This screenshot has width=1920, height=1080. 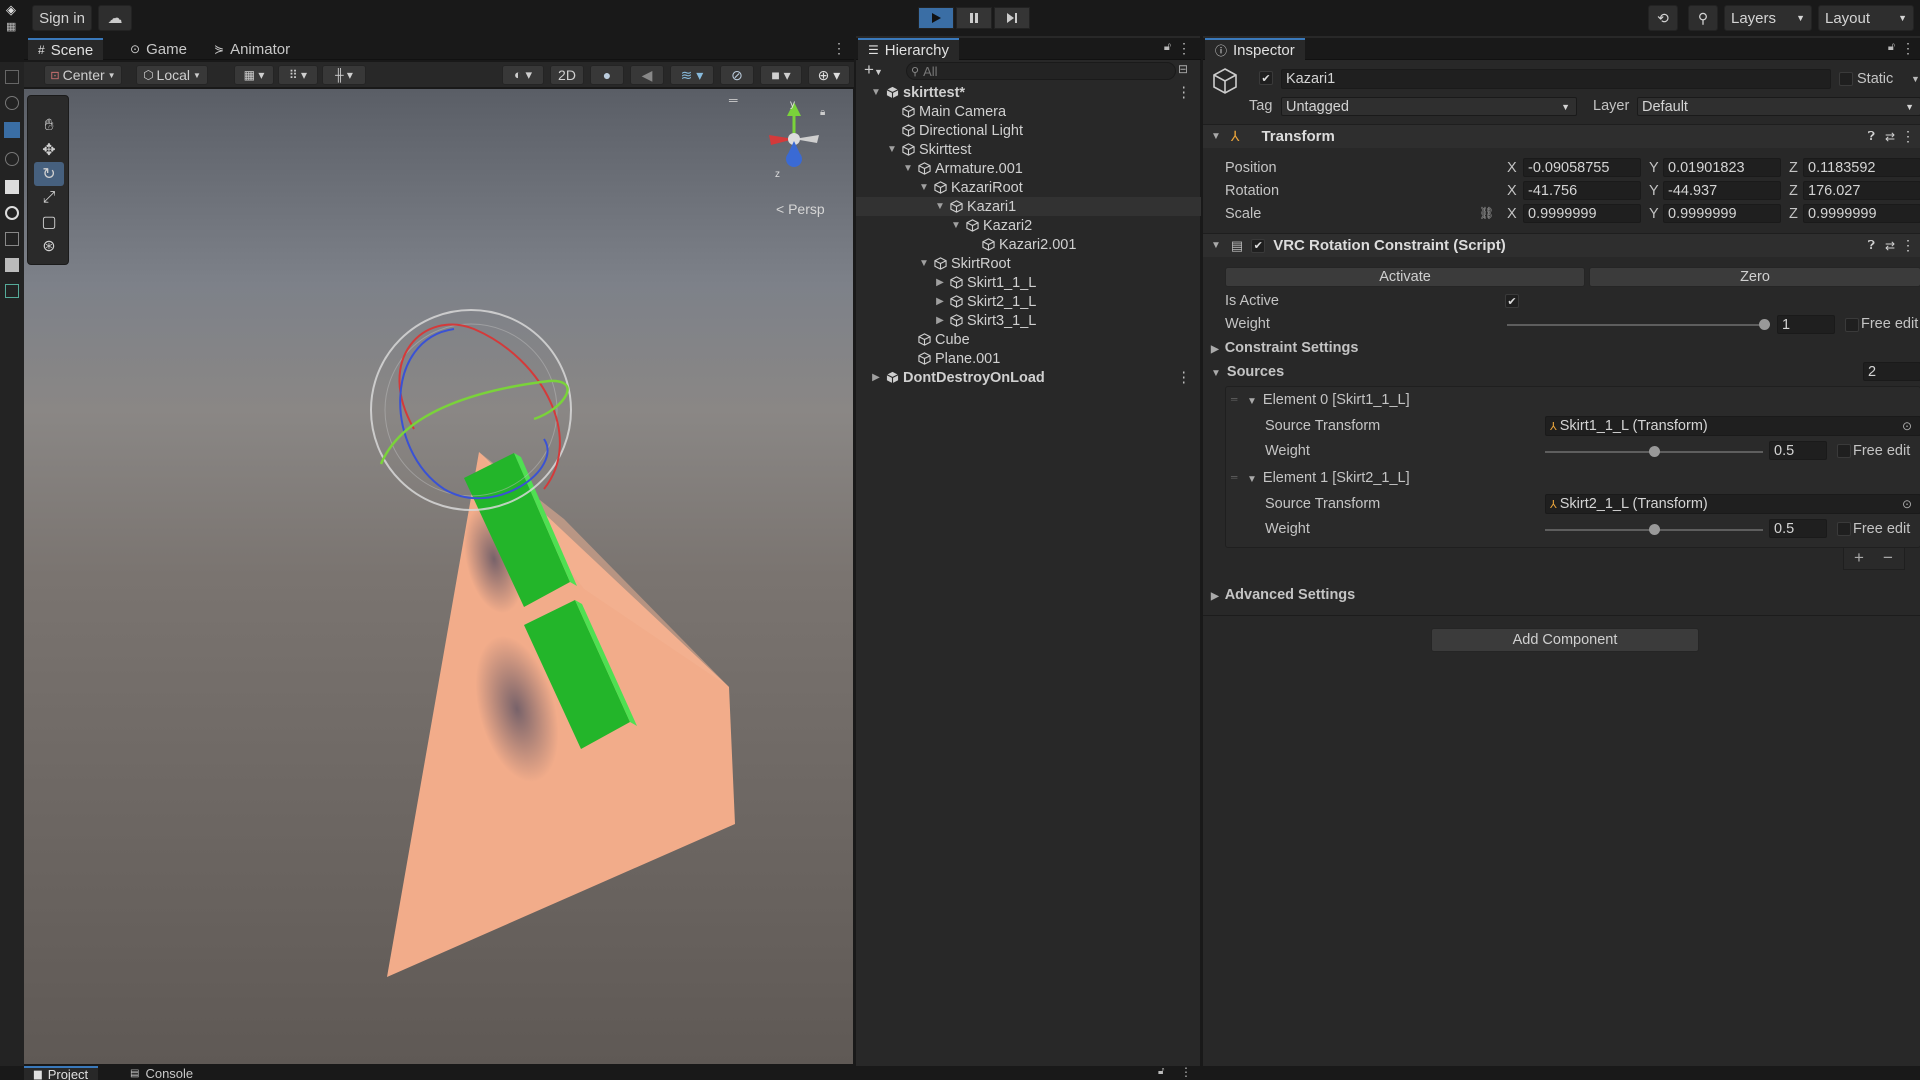 I want to click on source-transform-field: ⅄ Skirt2_1_L (Transform) ⊙, so click(x=1732, y=504).